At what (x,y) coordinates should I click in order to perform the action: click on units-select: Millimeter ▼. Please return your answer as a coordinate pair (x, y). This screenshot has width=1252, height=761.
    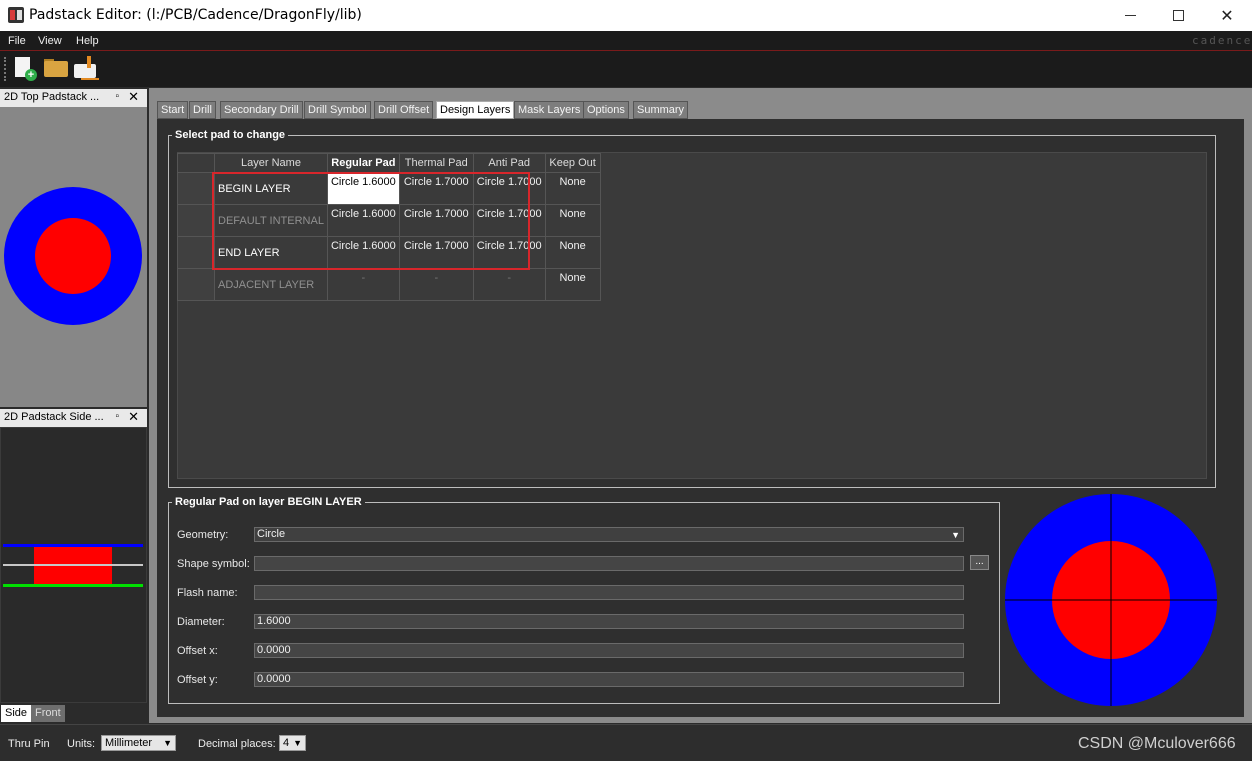
    Looking at the image, I should click on (138, 743).